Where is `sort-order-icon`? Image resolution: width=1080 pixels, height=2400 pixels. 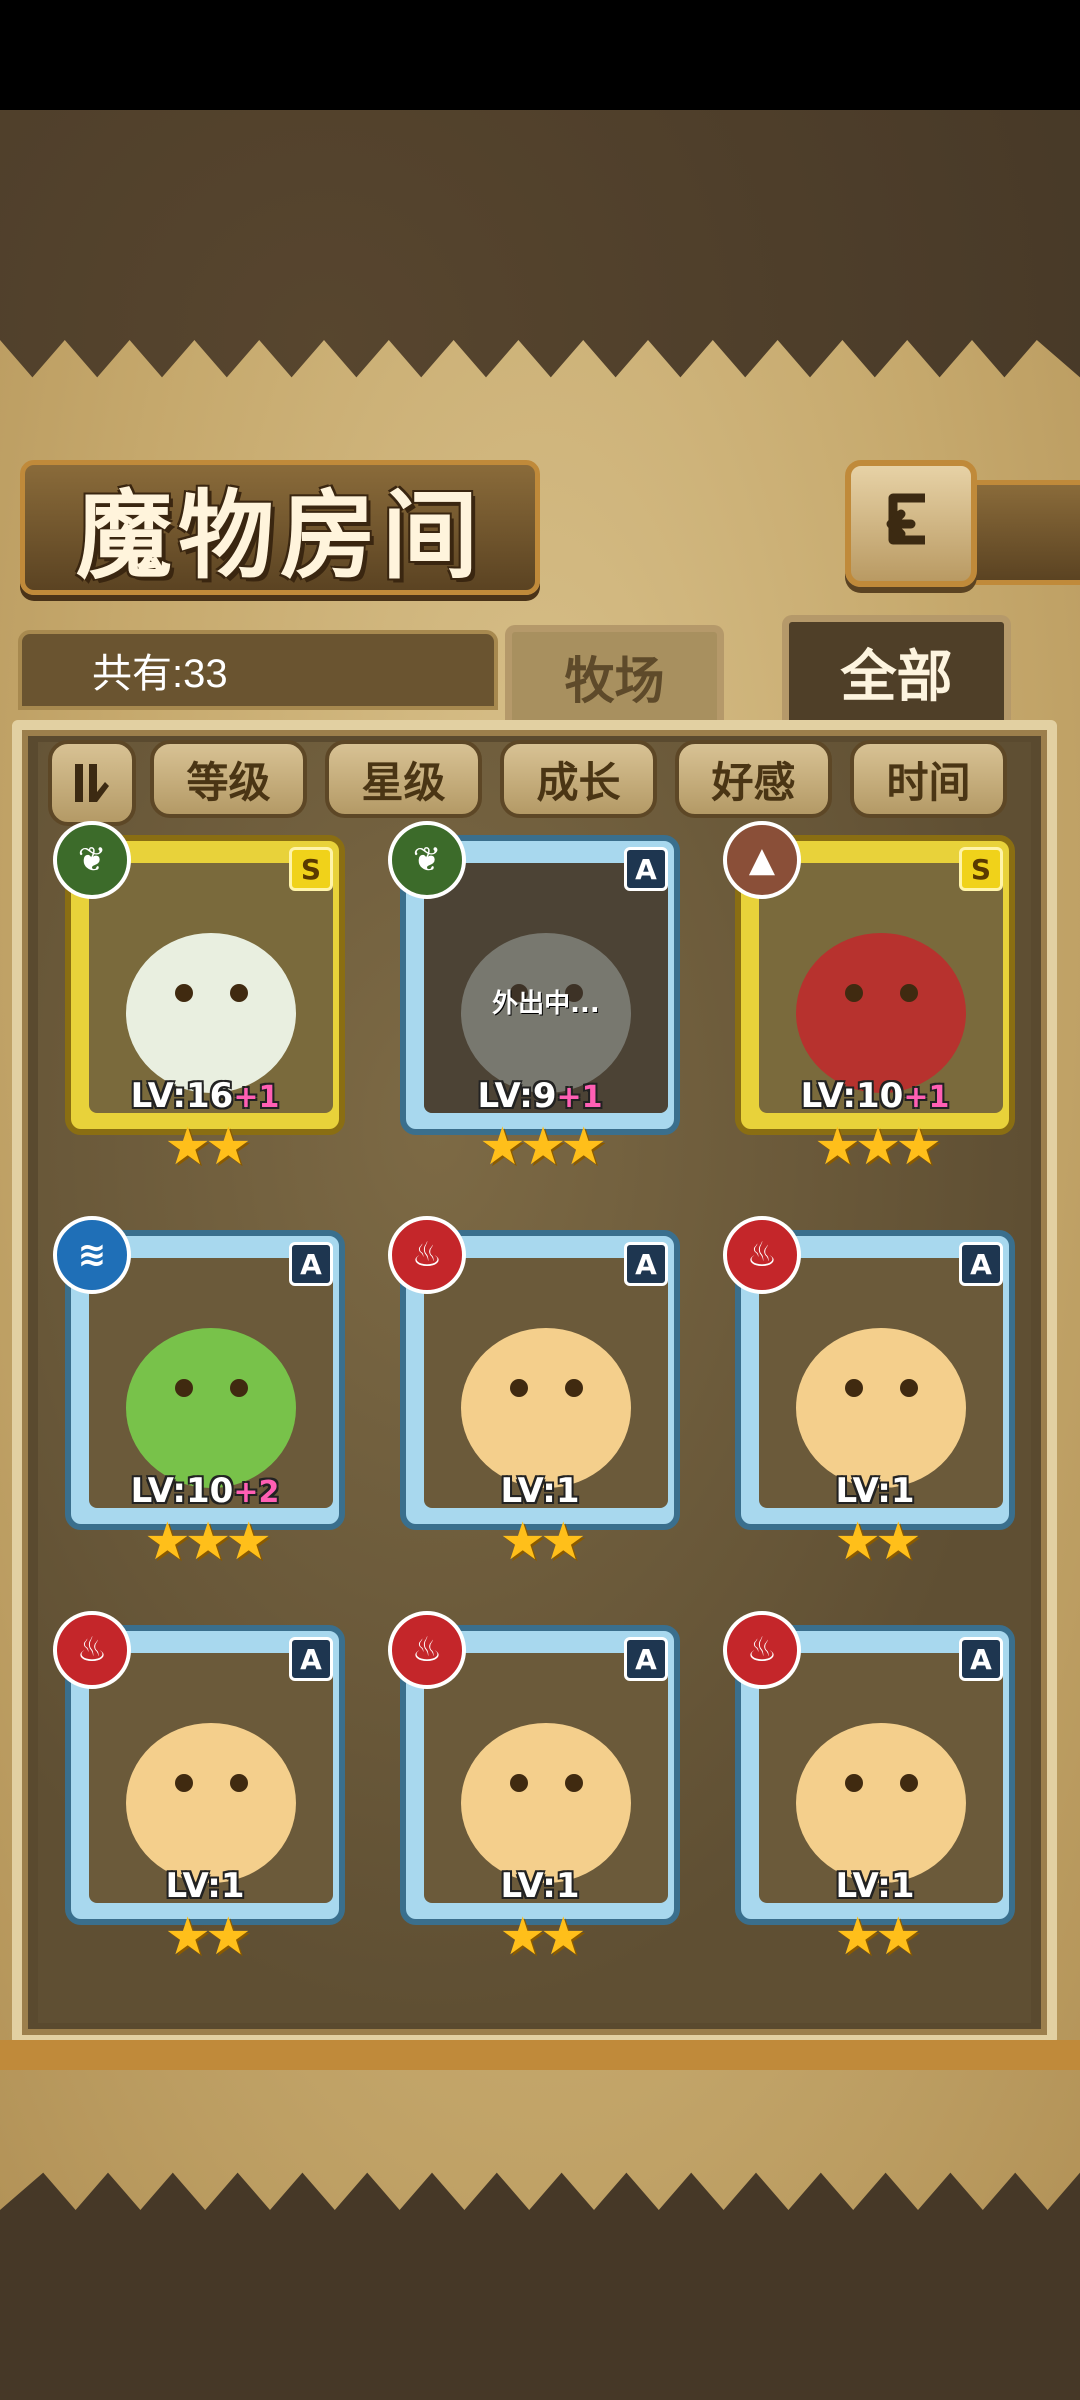
sort-order-icon is located at coordinates (92, 783).